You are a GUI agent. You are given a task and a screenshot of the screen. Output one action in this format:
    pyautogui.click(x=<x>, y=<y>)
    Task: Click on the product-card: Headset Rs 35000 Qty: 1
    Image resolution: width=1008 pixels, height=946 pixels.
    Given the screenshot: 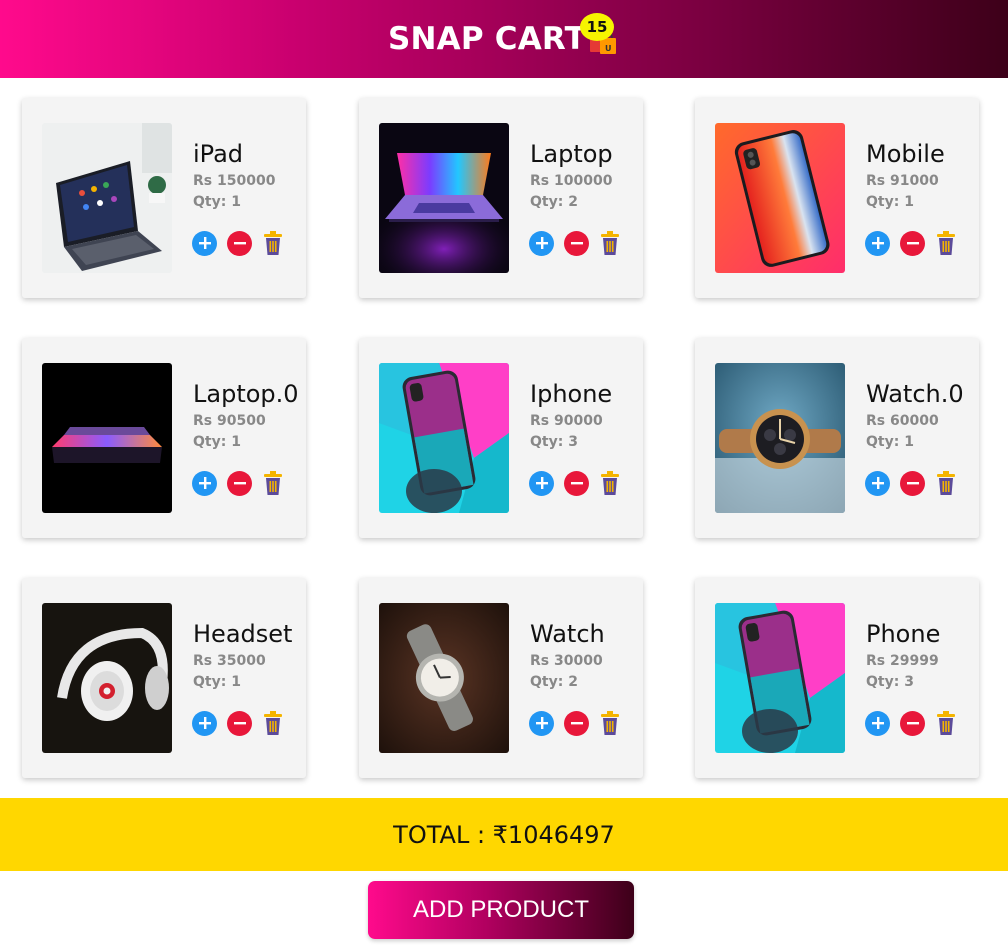 What is the action you would take?
    pyautogui.click(x=164, y=678)
    